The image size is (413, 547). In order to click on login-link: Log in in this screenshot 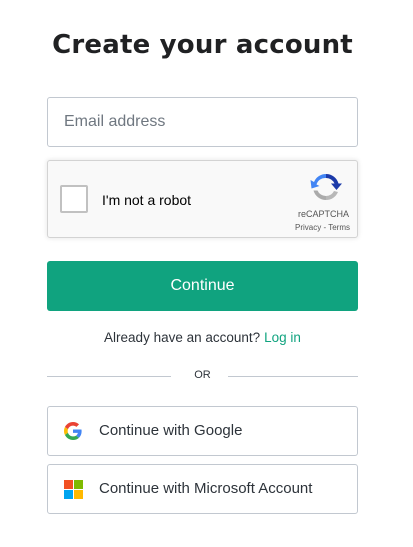, I will do `click(282, 337)`.